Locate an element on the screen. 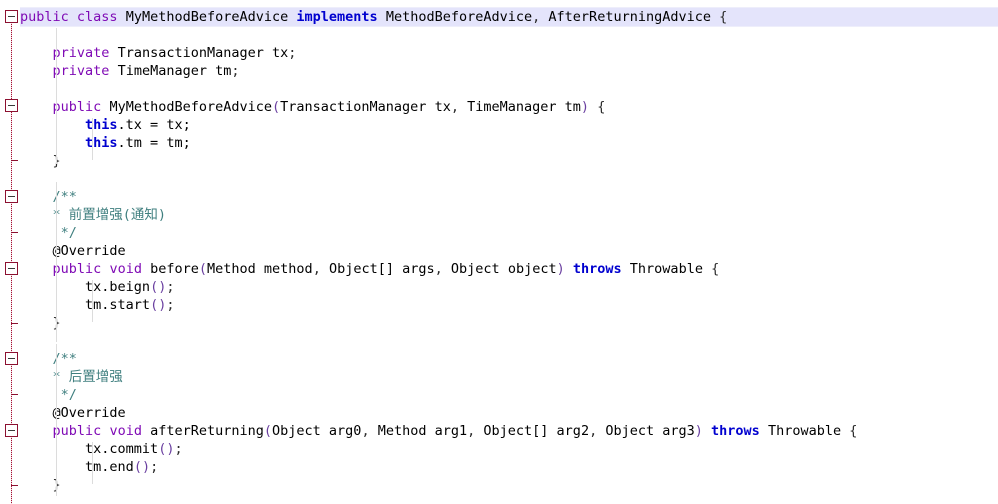 This screenshot has width=998, height=504. code-line-comment: * 前置增强(通知) is located at coordinates (509, 215).